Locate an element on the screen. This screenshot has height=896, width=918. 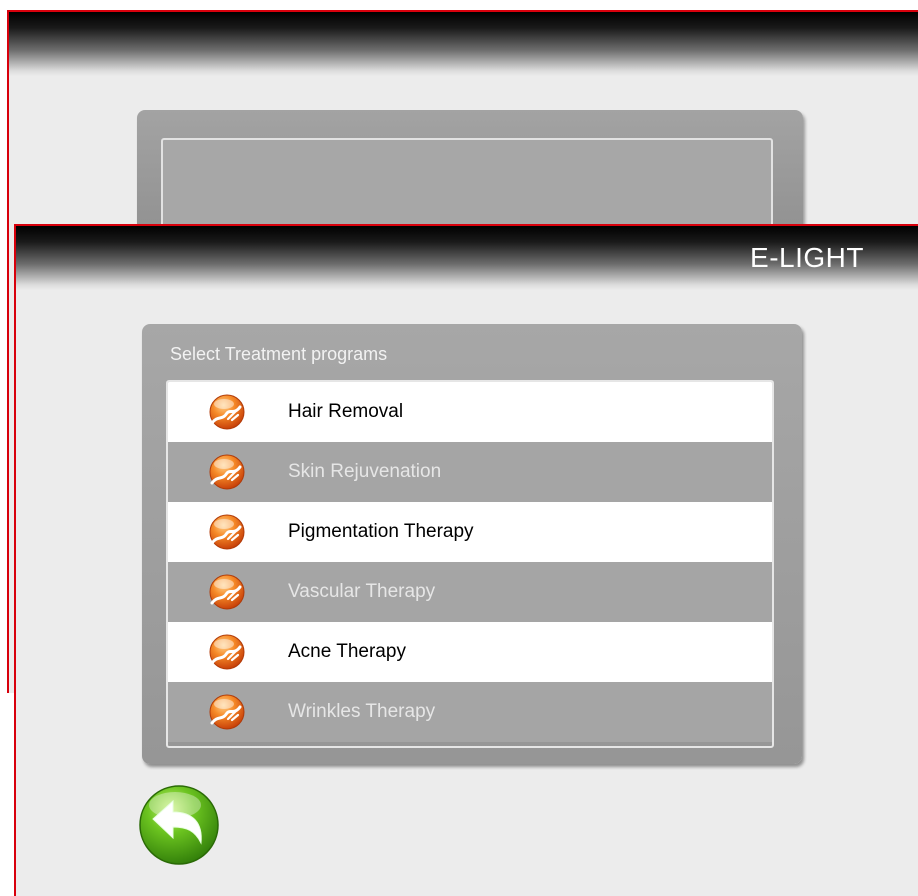
treatment-item-pigmentation-therapy: Pigmentation Therapy is located at coordinates (470, 532).